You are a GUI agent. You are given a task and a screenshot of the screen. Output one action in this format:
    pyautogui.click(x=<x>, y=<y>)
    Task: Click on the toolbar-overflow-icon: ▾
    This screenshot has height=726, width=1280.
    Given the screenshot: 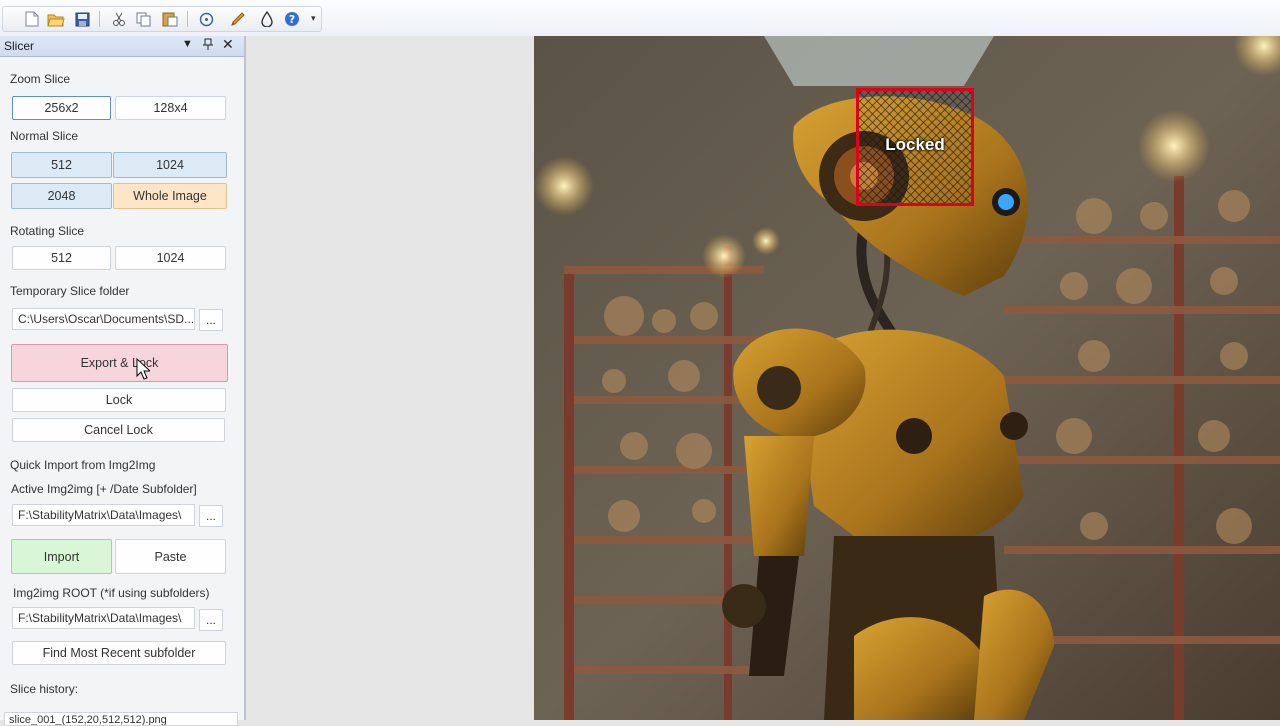 What is the action you would take?
    pyautogui.click(x=313, y=18)
    